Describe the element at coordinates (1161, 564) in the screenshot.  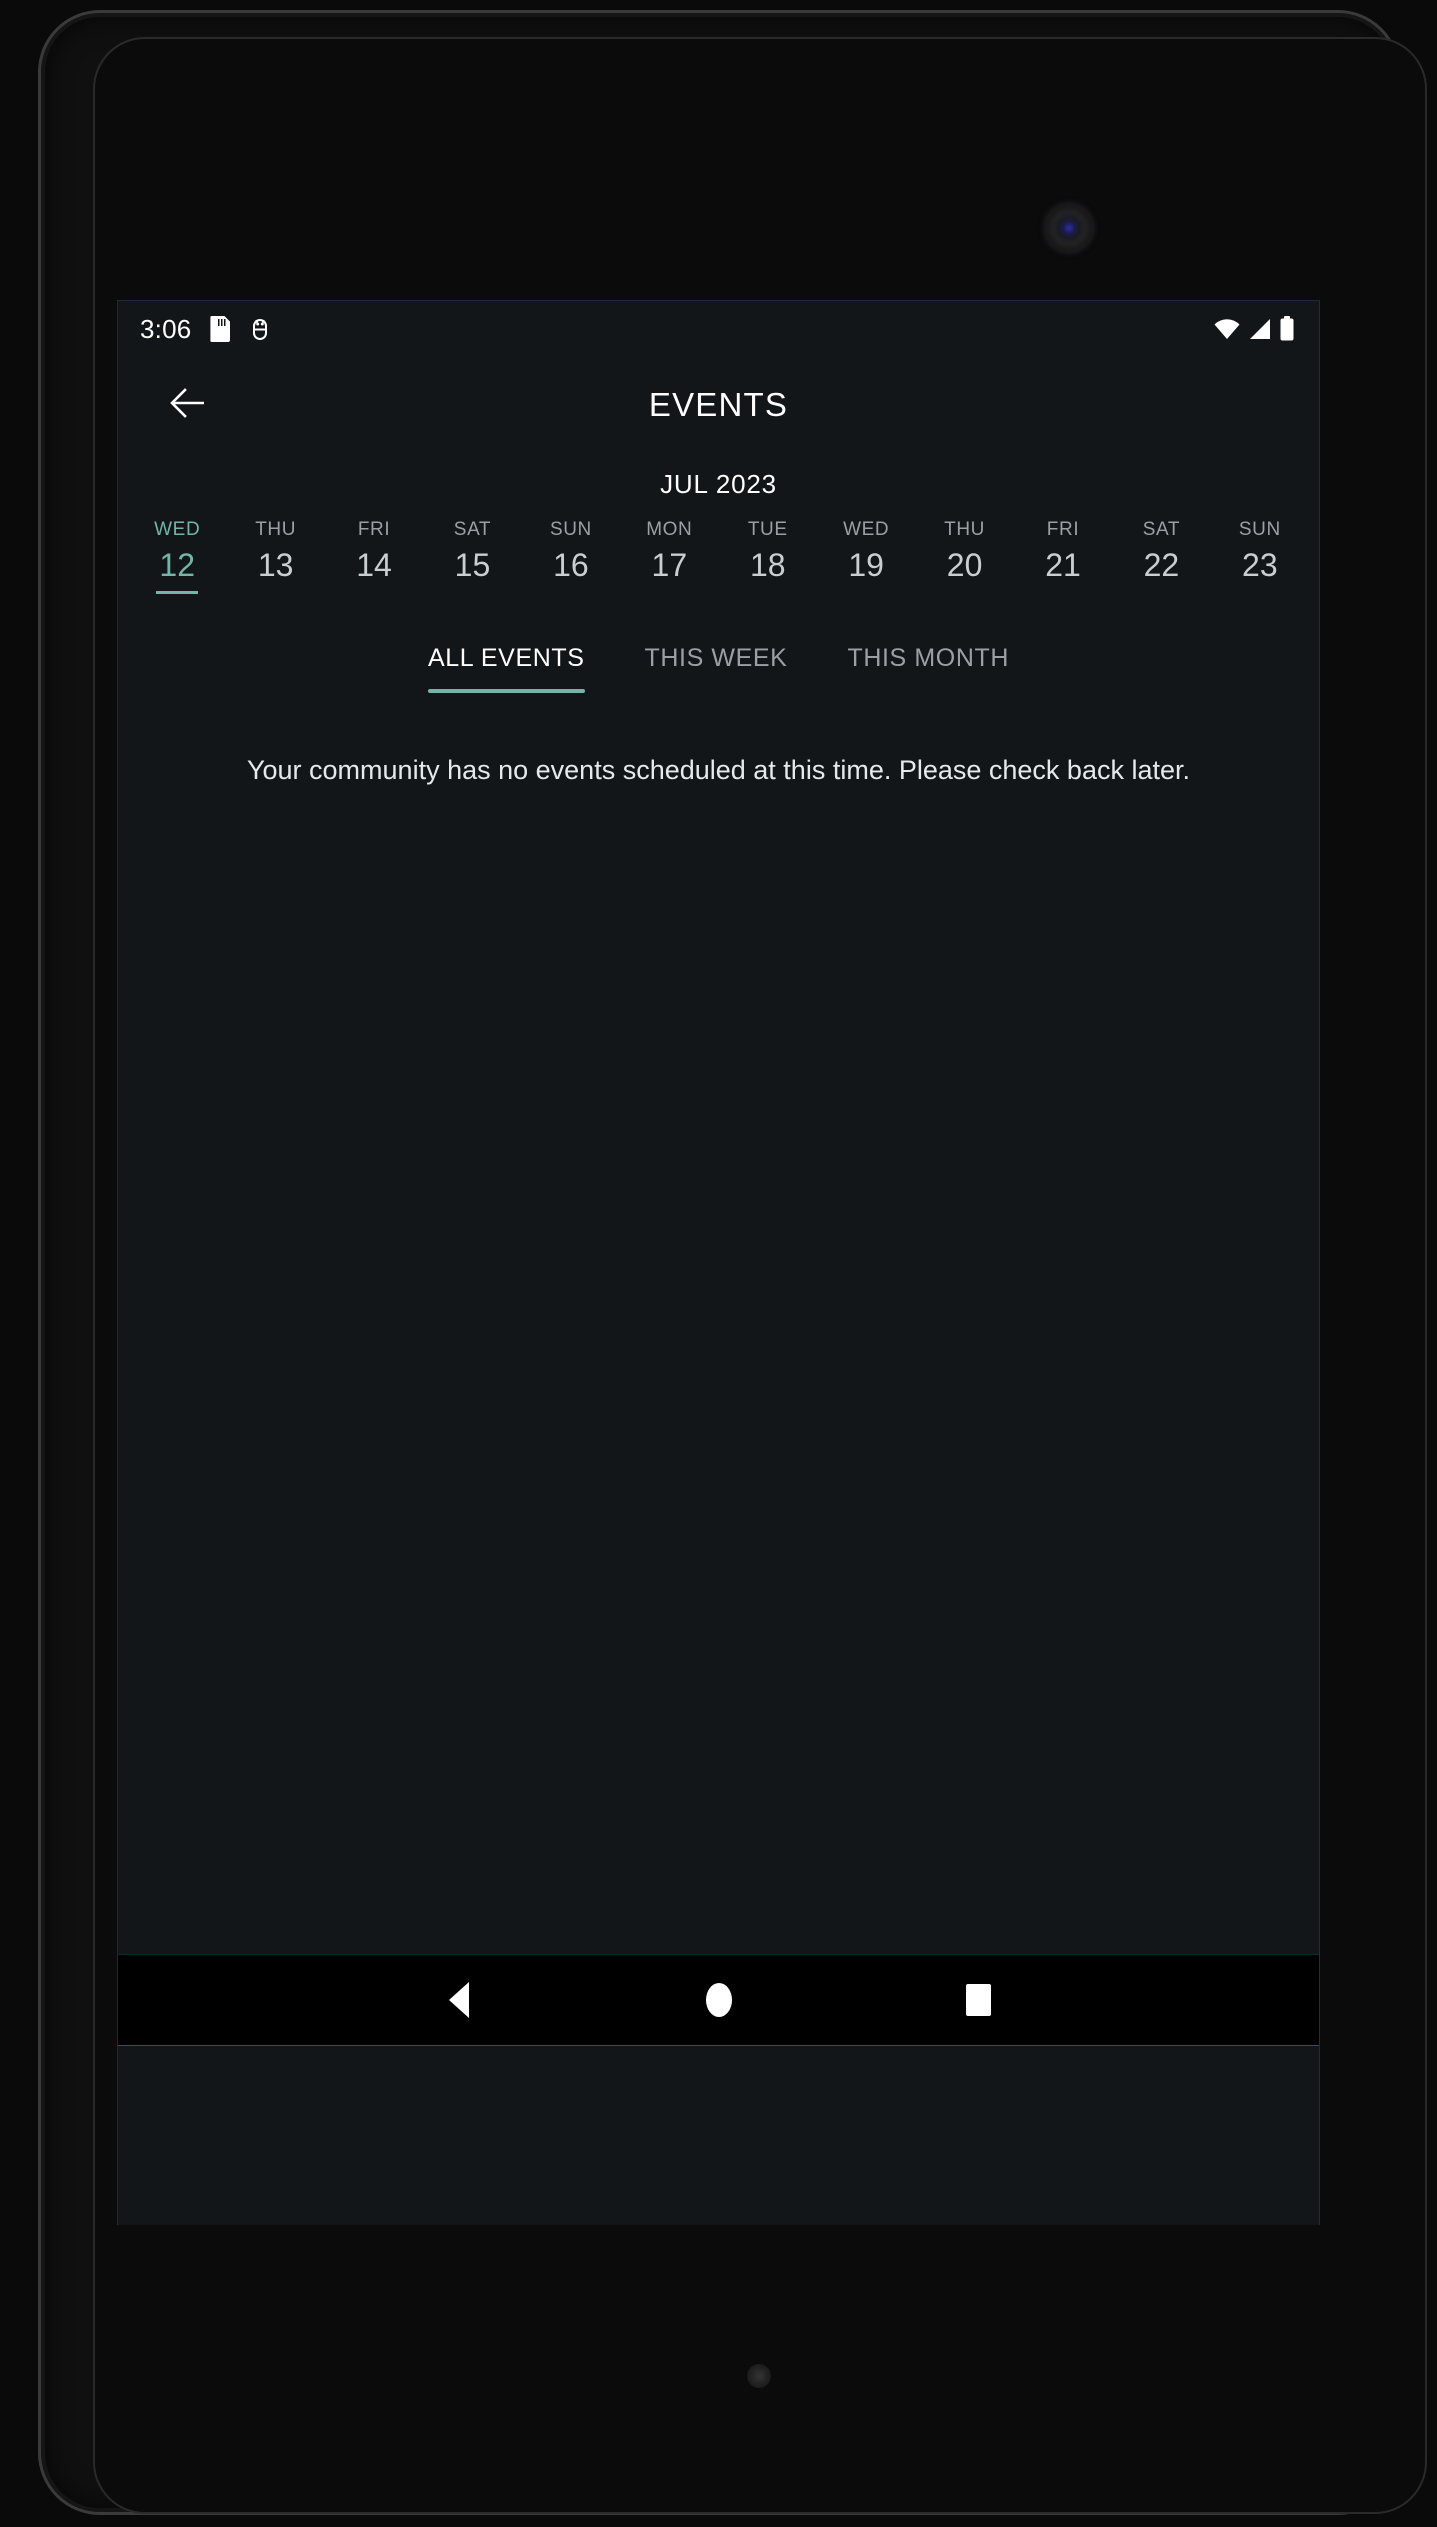
I see `date-number-label: 22` at that location.